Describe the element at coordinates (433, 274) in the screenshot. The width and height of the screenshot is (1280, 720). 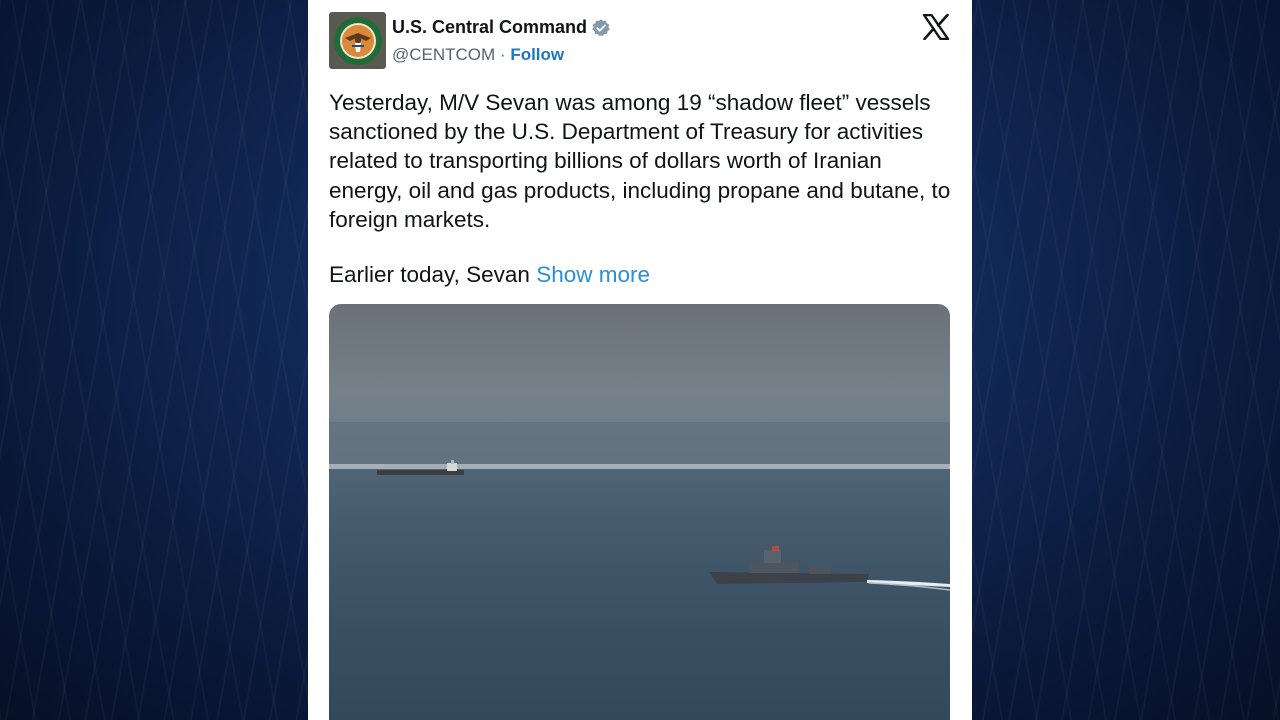
I see `tweet-text-truncated: Earlier today, Sevan` at that location.